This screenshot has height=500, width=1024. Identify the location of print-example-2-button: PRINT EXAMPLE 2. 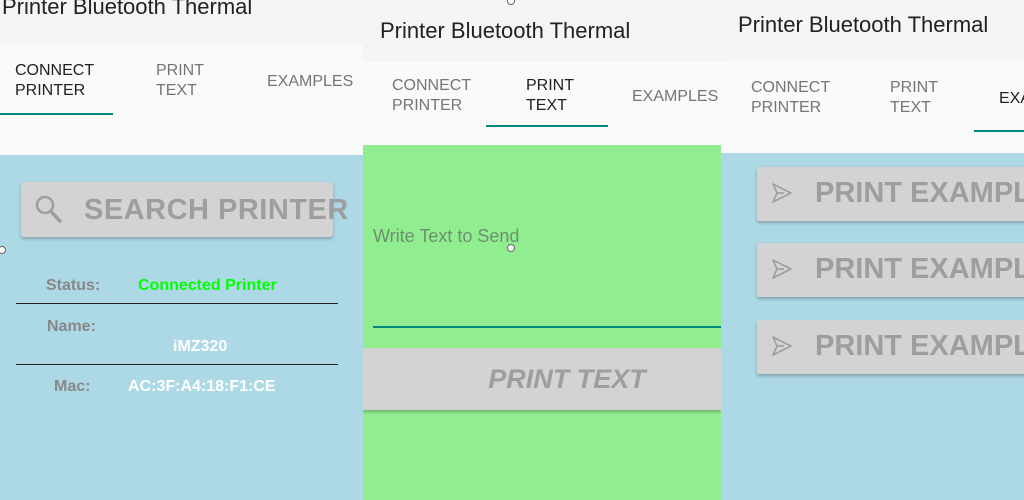
(890, 270).